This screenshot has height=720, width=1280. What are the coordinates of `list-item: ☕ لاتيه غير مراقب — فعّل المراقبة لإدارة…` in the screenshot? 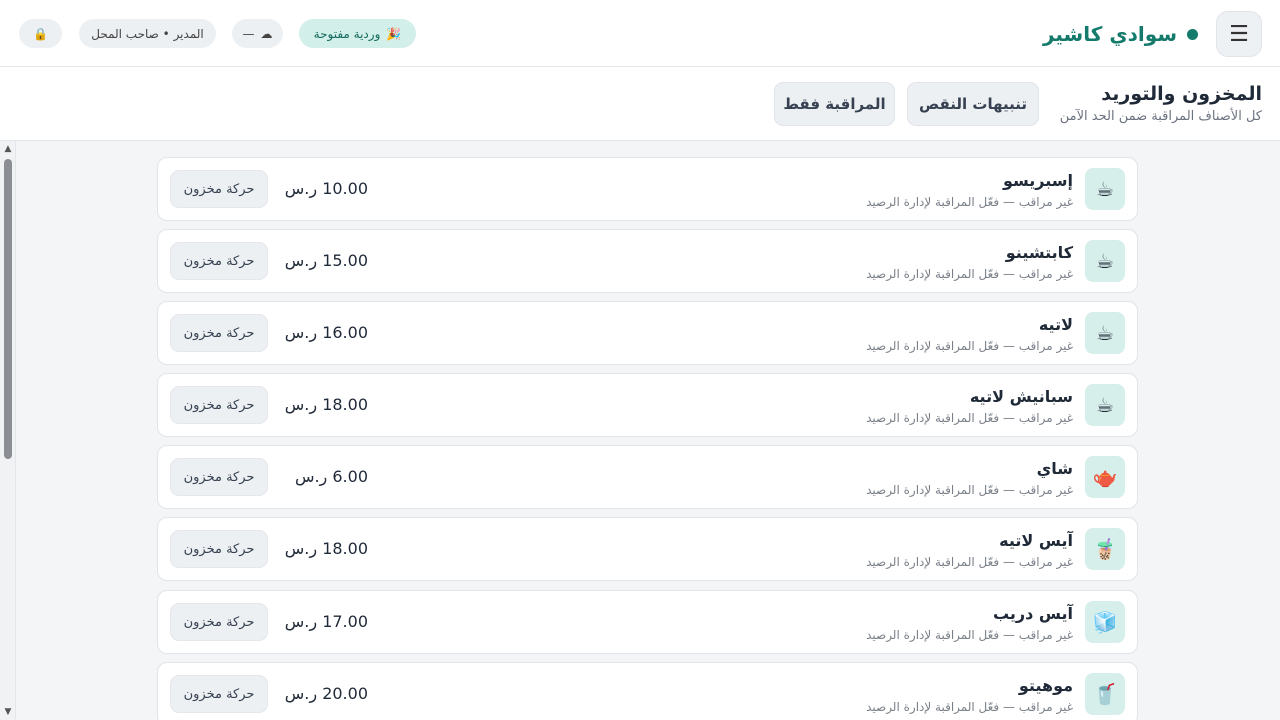 It's located at (647, 333).